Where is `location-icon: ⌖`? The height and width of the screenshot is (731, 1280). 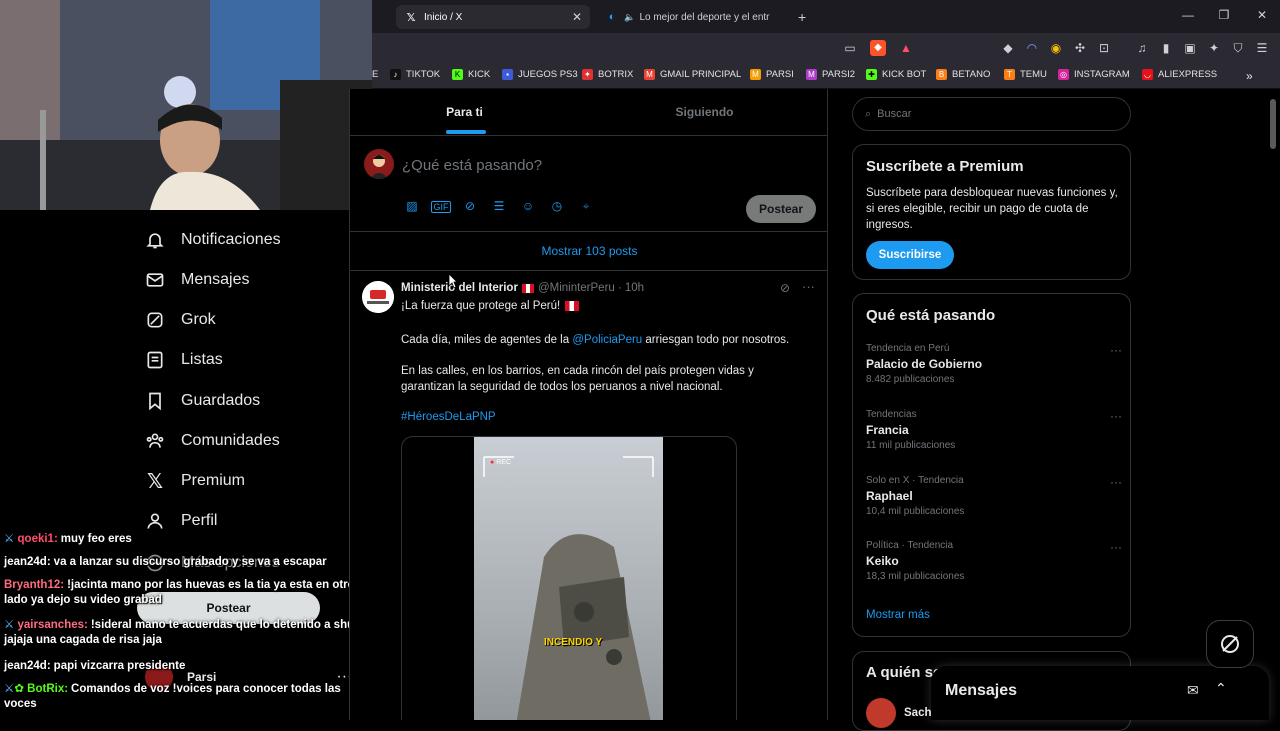 location-icon: ⌖ is located at coordinates (586, 206).